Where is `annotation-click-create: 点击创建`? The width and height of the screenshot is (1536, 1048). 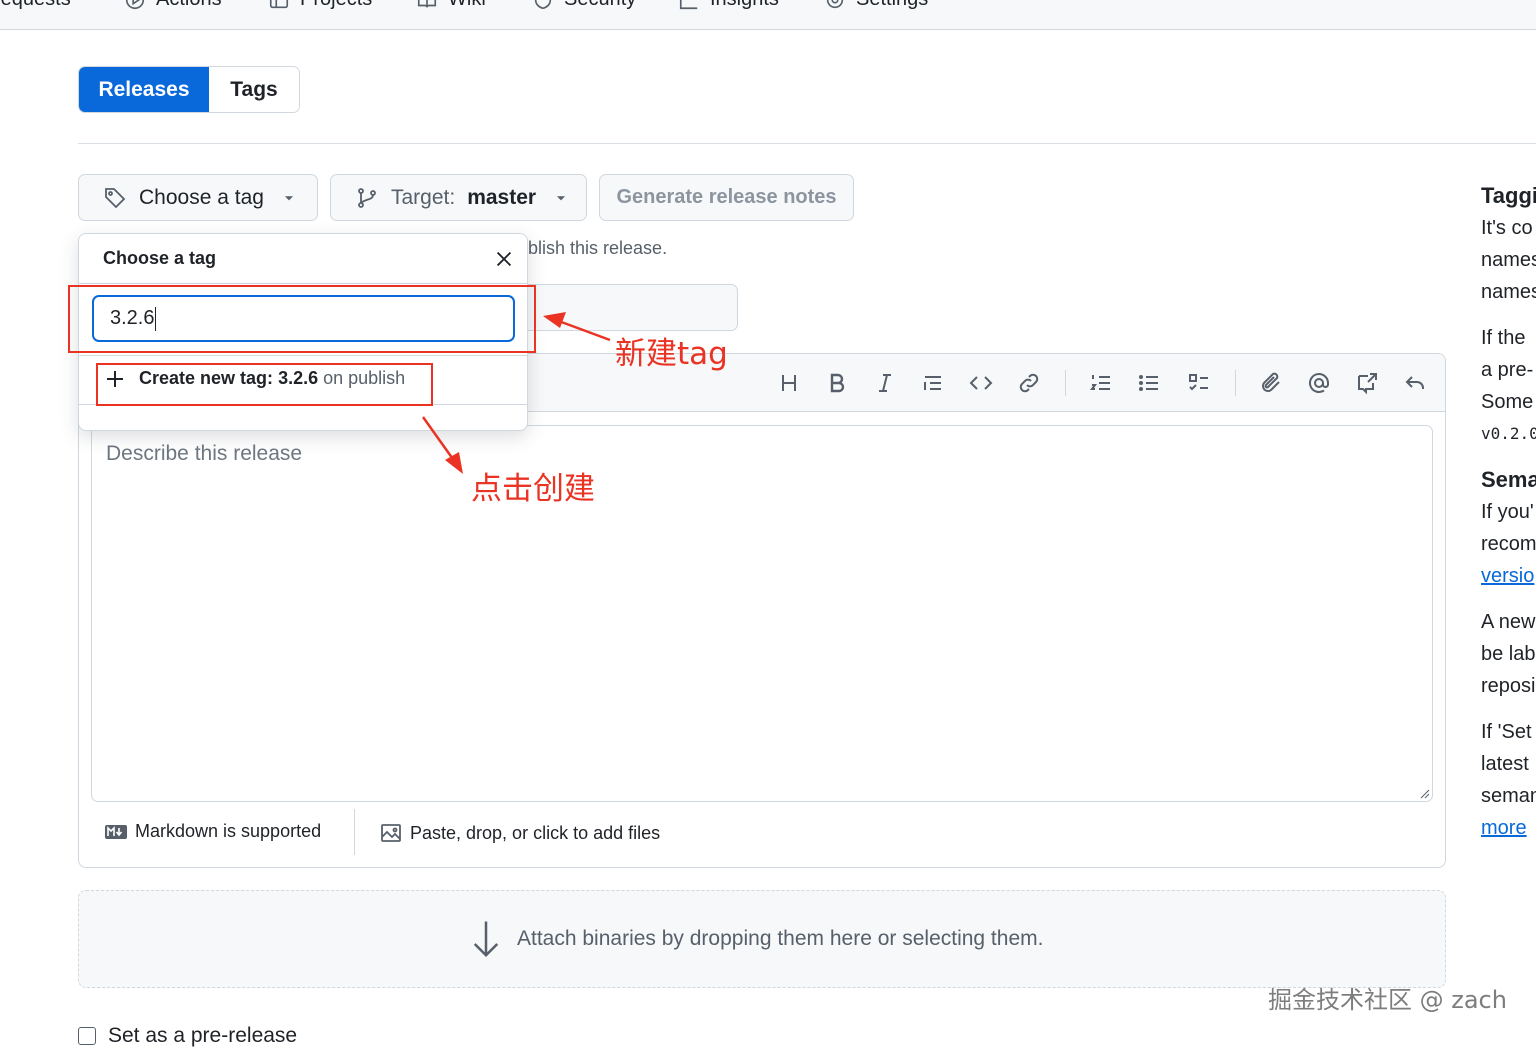 annotation-click-create: 点击创建 is located at coordinates (533, 489).